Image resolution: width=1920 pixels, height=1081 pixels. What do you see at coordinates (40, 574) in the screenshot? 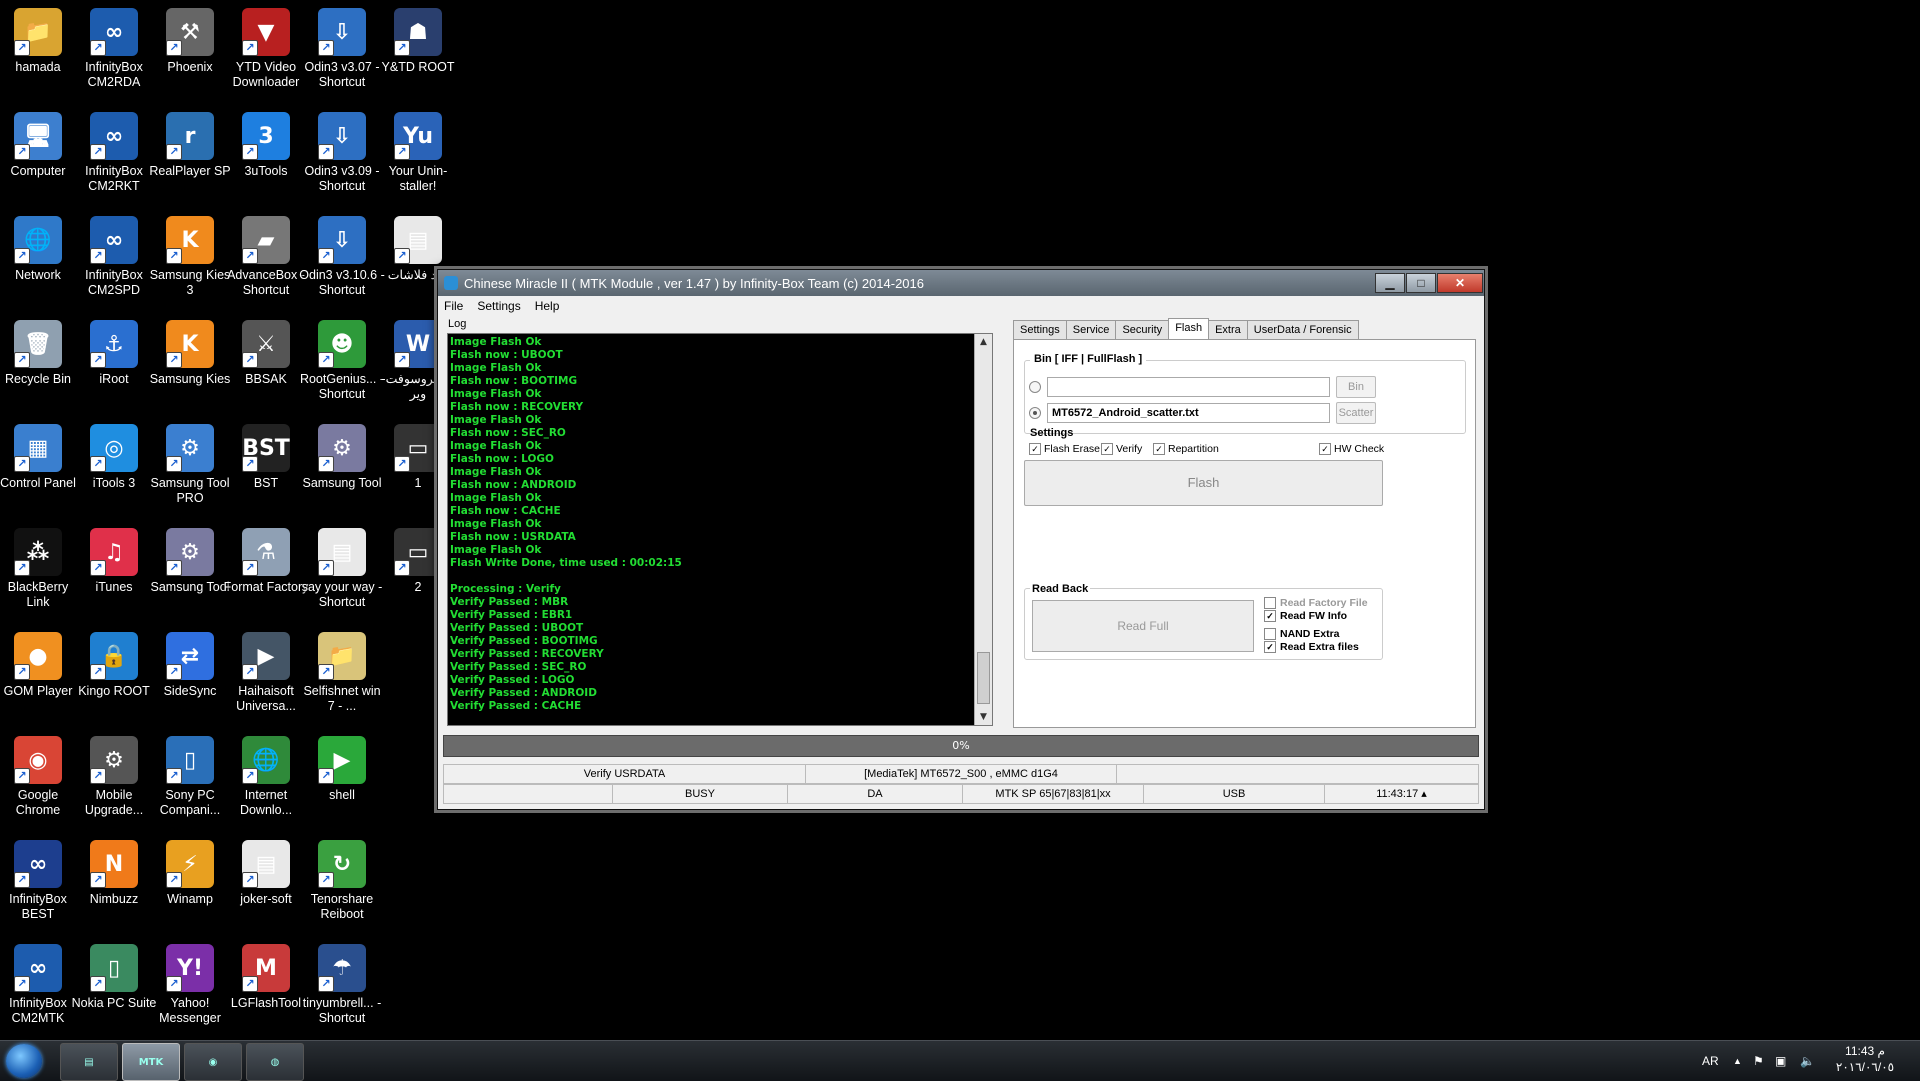
I see `desktop-icon: ⁂ ↗ BlackBerry Link` at bounding box center [40, 574].